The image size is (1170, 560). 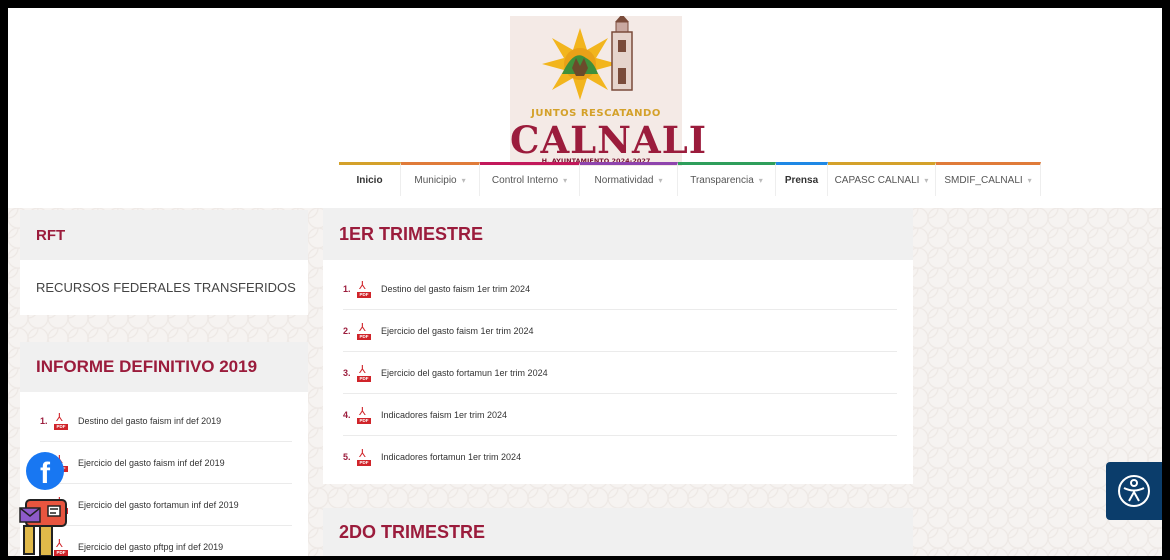 What do you see at coordinates (347, 414) in the screenshot?
I see `item-number: 4.` at bounding box center [347, 414].